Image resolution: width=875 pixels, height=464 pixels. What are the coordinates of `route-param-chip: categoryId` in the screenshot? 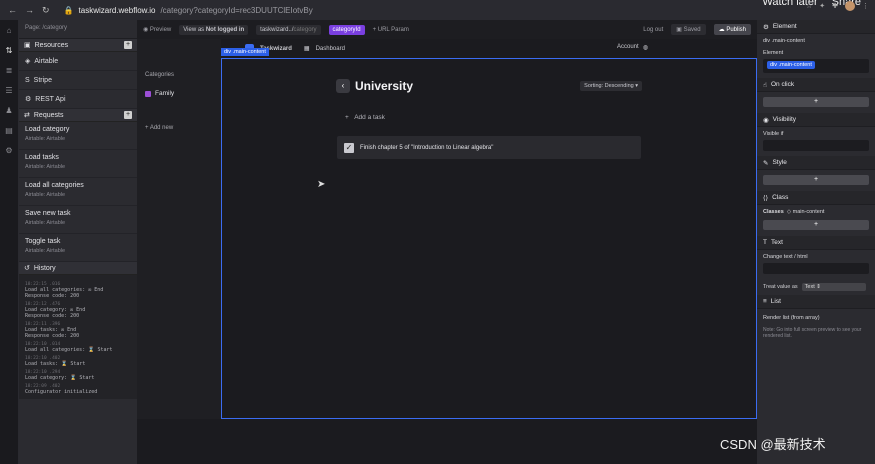 It's located at (346, 29).